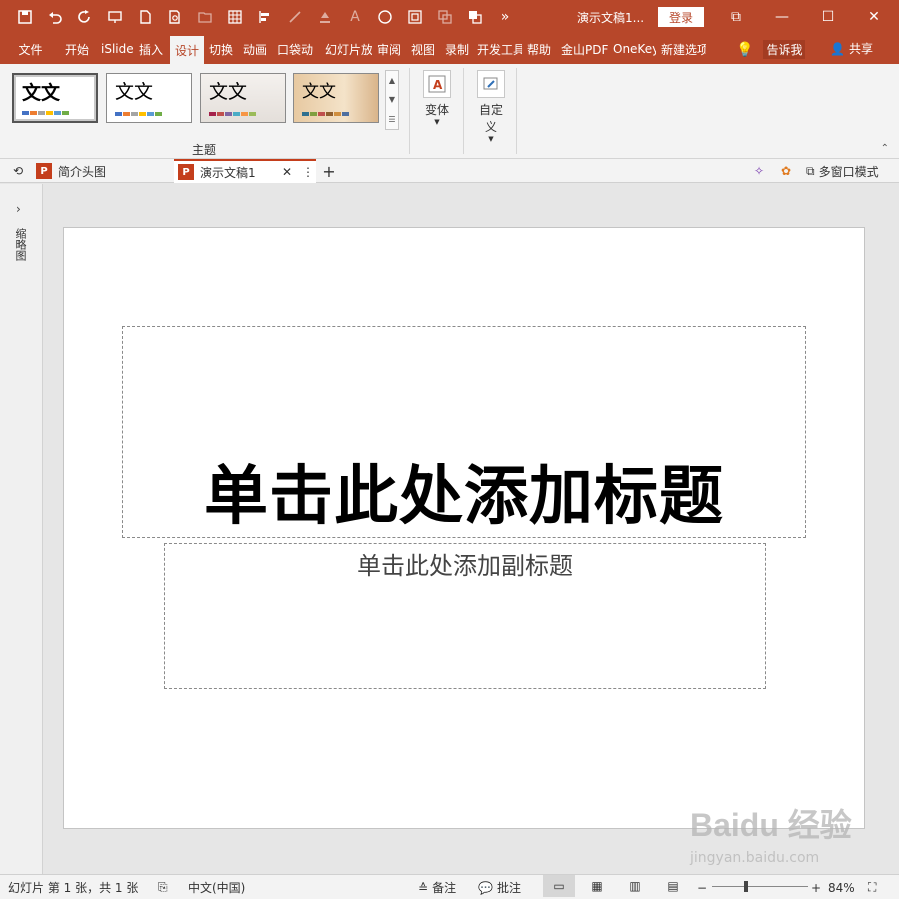  Describe the element at coordinates (329, 171) in the screenshot. I see `new-tab-icon: +` at that location.